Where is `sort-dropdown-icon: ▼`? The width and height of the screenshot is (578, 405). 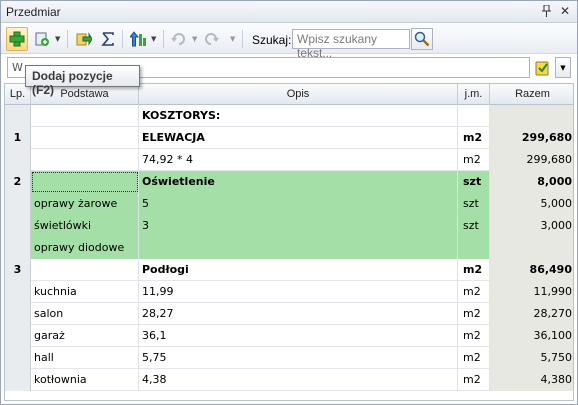
sort-dropdown-icon: ▼ is located at coordinates (153, 39).